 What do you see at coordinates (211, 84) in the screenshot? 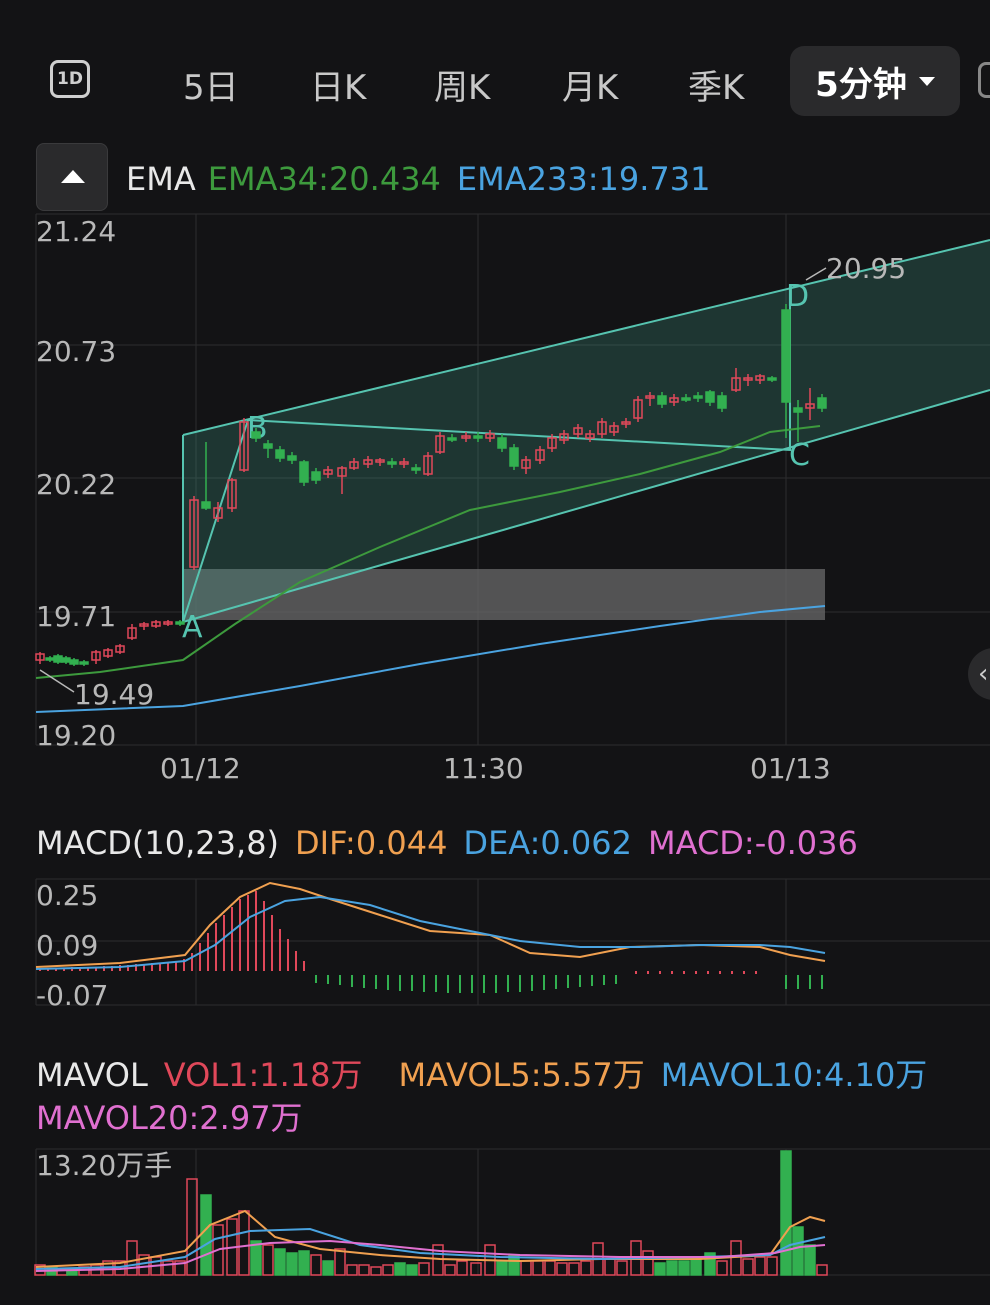
I see `tab-5-day: 5日` at bounding box center [211, 84].